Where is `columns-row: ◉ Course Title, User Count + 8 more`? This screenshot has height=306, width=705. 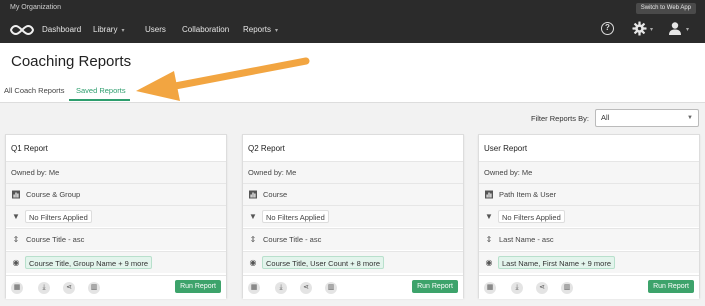 columns-row: ◉ Course Title, User Count + 8 more is located at coordinates (353, 262).